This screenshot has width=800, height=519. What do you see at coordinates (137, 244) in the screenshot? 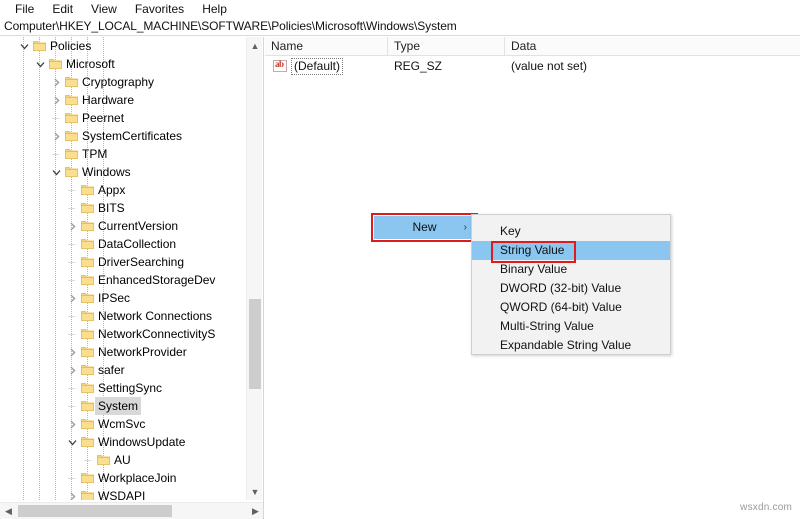
I see `tree-item-label: DataCollection` at bounding box center [137, 244].